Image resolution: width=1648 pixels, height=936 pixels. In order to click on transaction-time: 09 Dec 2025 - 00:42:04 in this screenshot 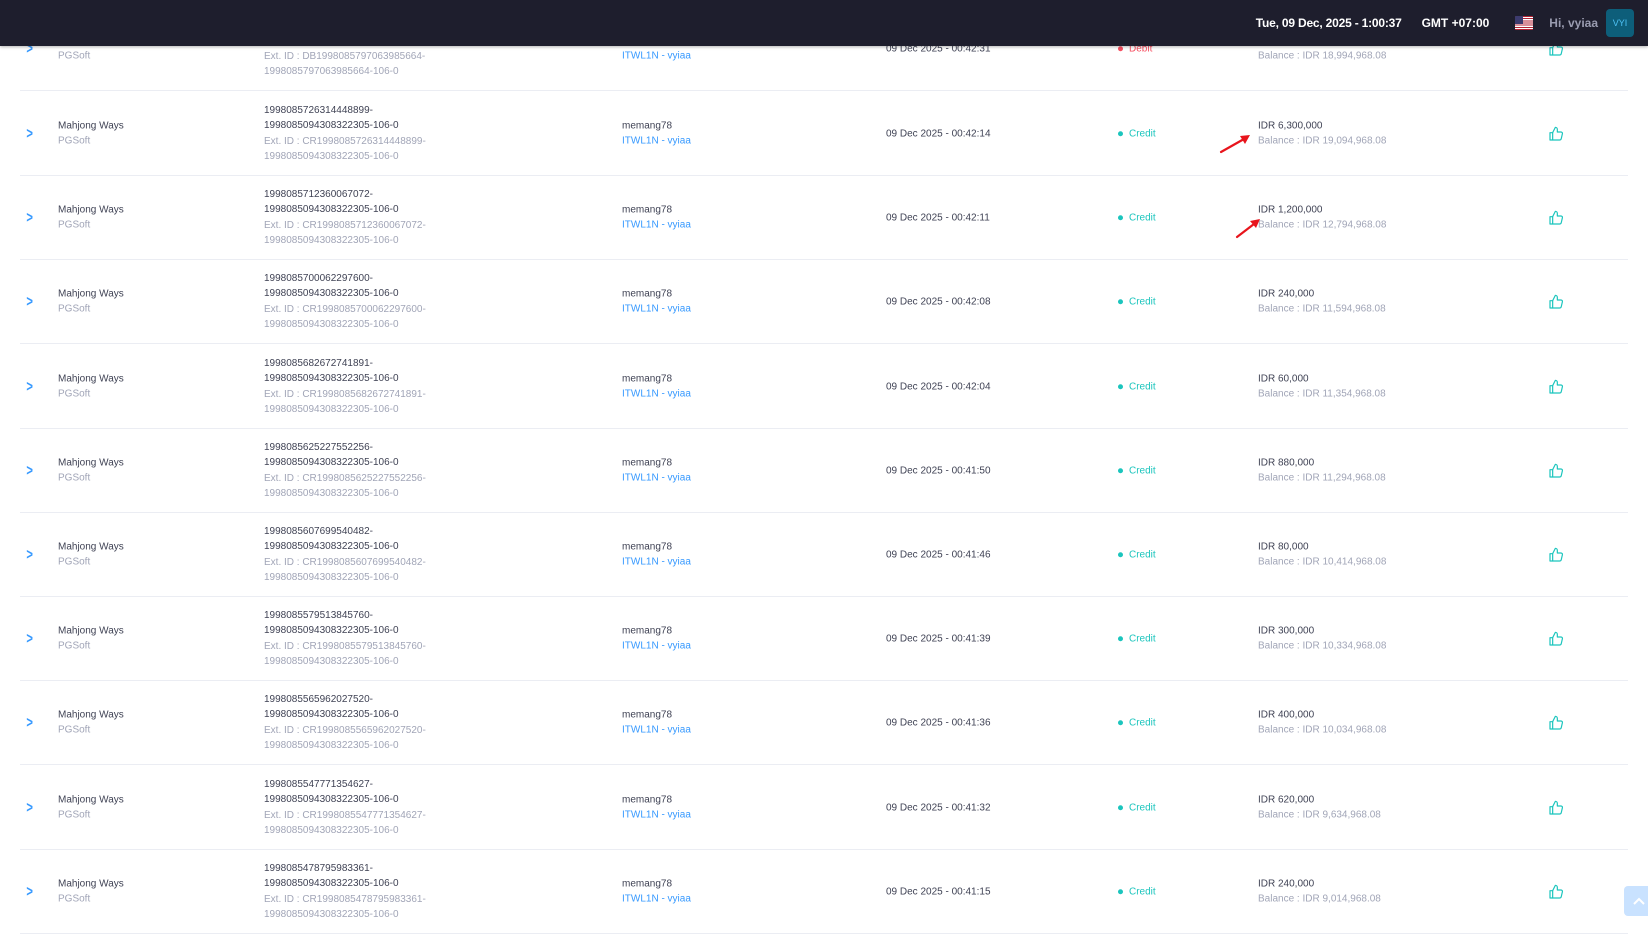, I will do `click(938, 386)`.